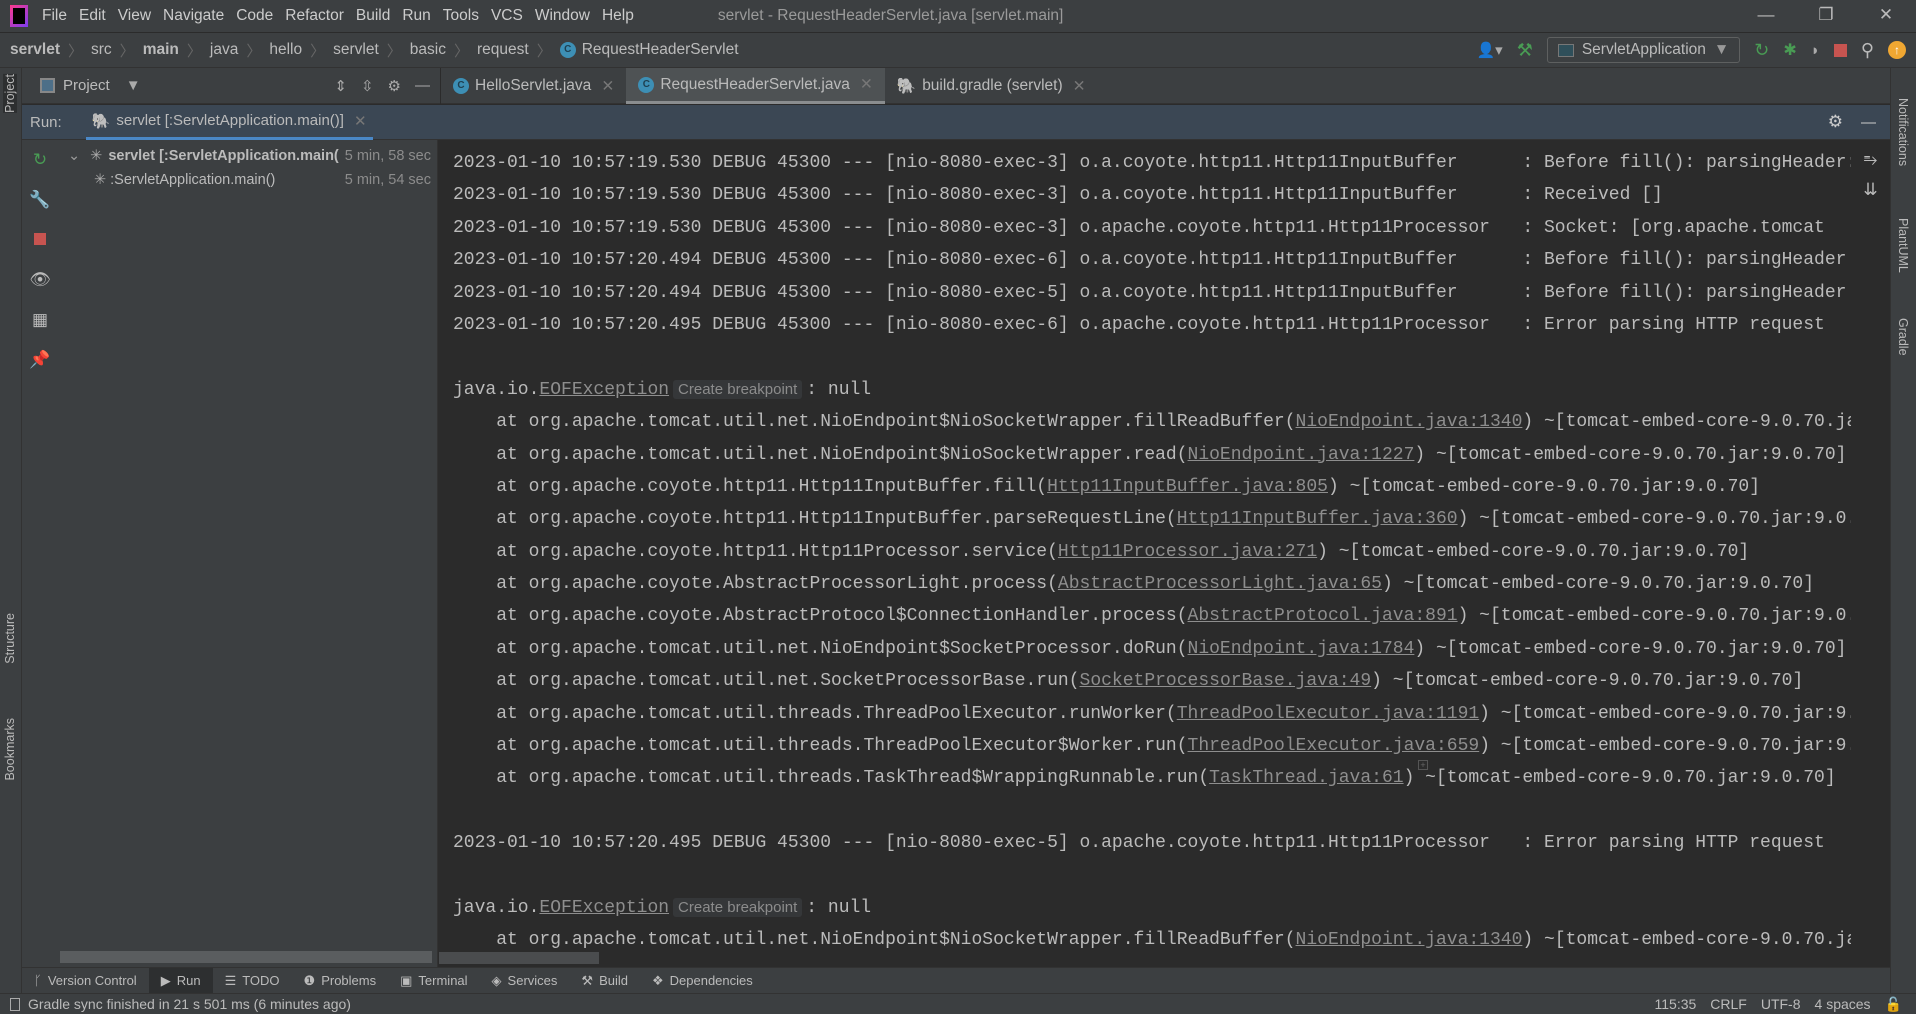  I want to click on tool-notifications: Notifications, so click(1903, 132).